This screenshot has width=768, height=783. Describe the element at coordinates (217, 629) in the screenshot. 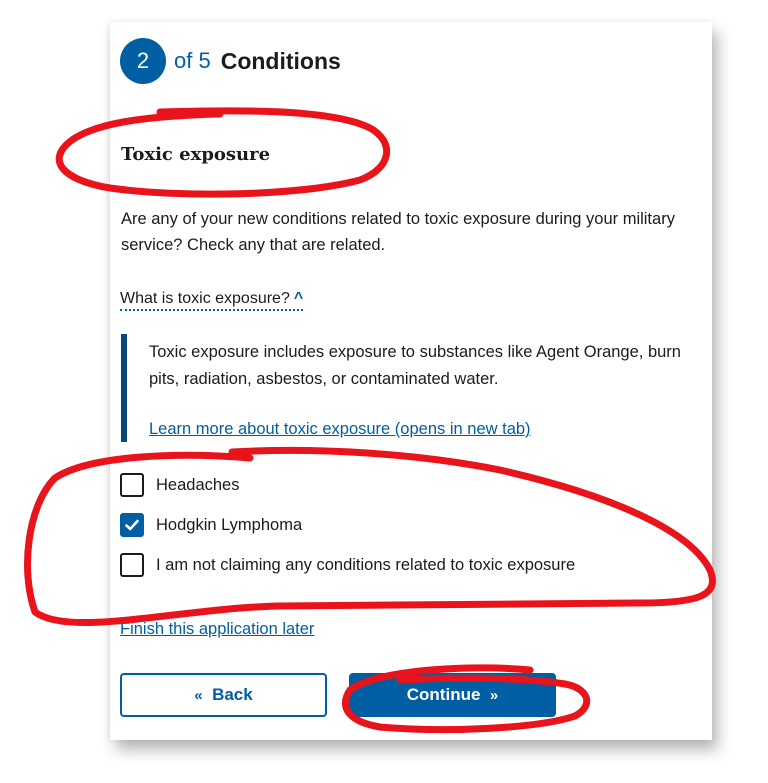

I see `finish-later-link: Finish this application later` at that location.